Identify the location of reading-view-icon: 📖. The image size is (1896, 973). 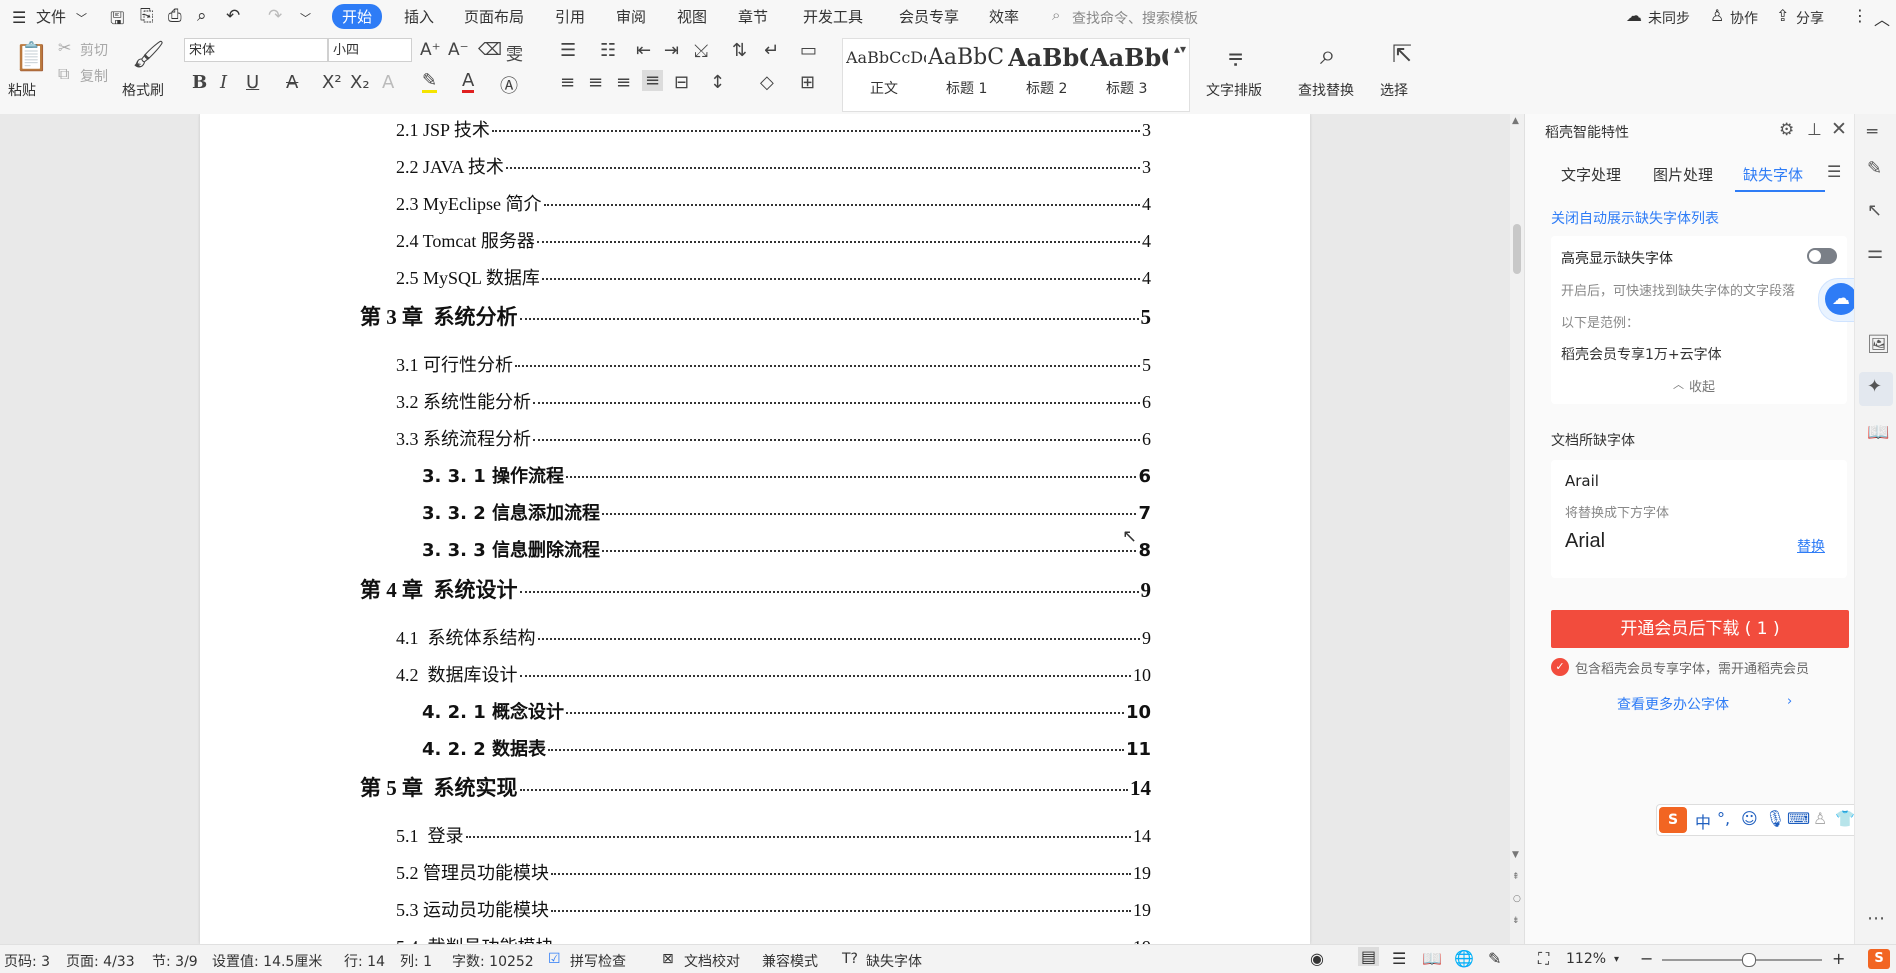
(1432, 958).